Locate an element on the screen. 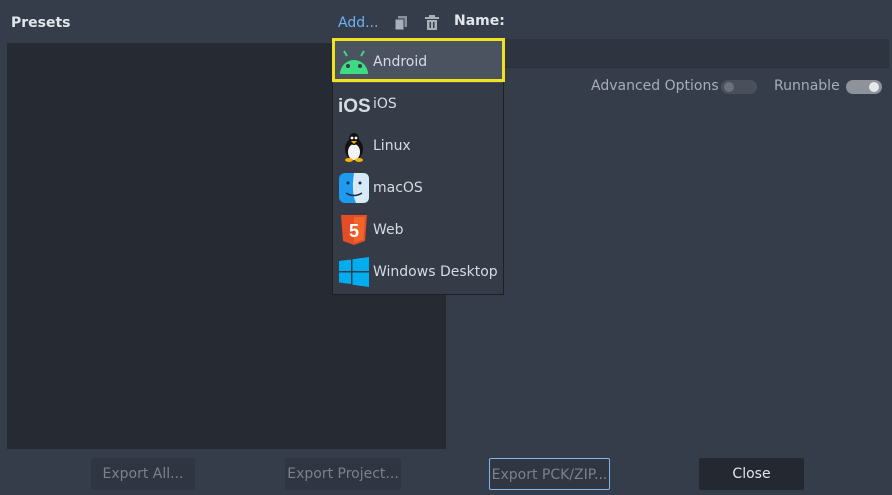  svg-text: iOS is located at coordinates (354, 106).